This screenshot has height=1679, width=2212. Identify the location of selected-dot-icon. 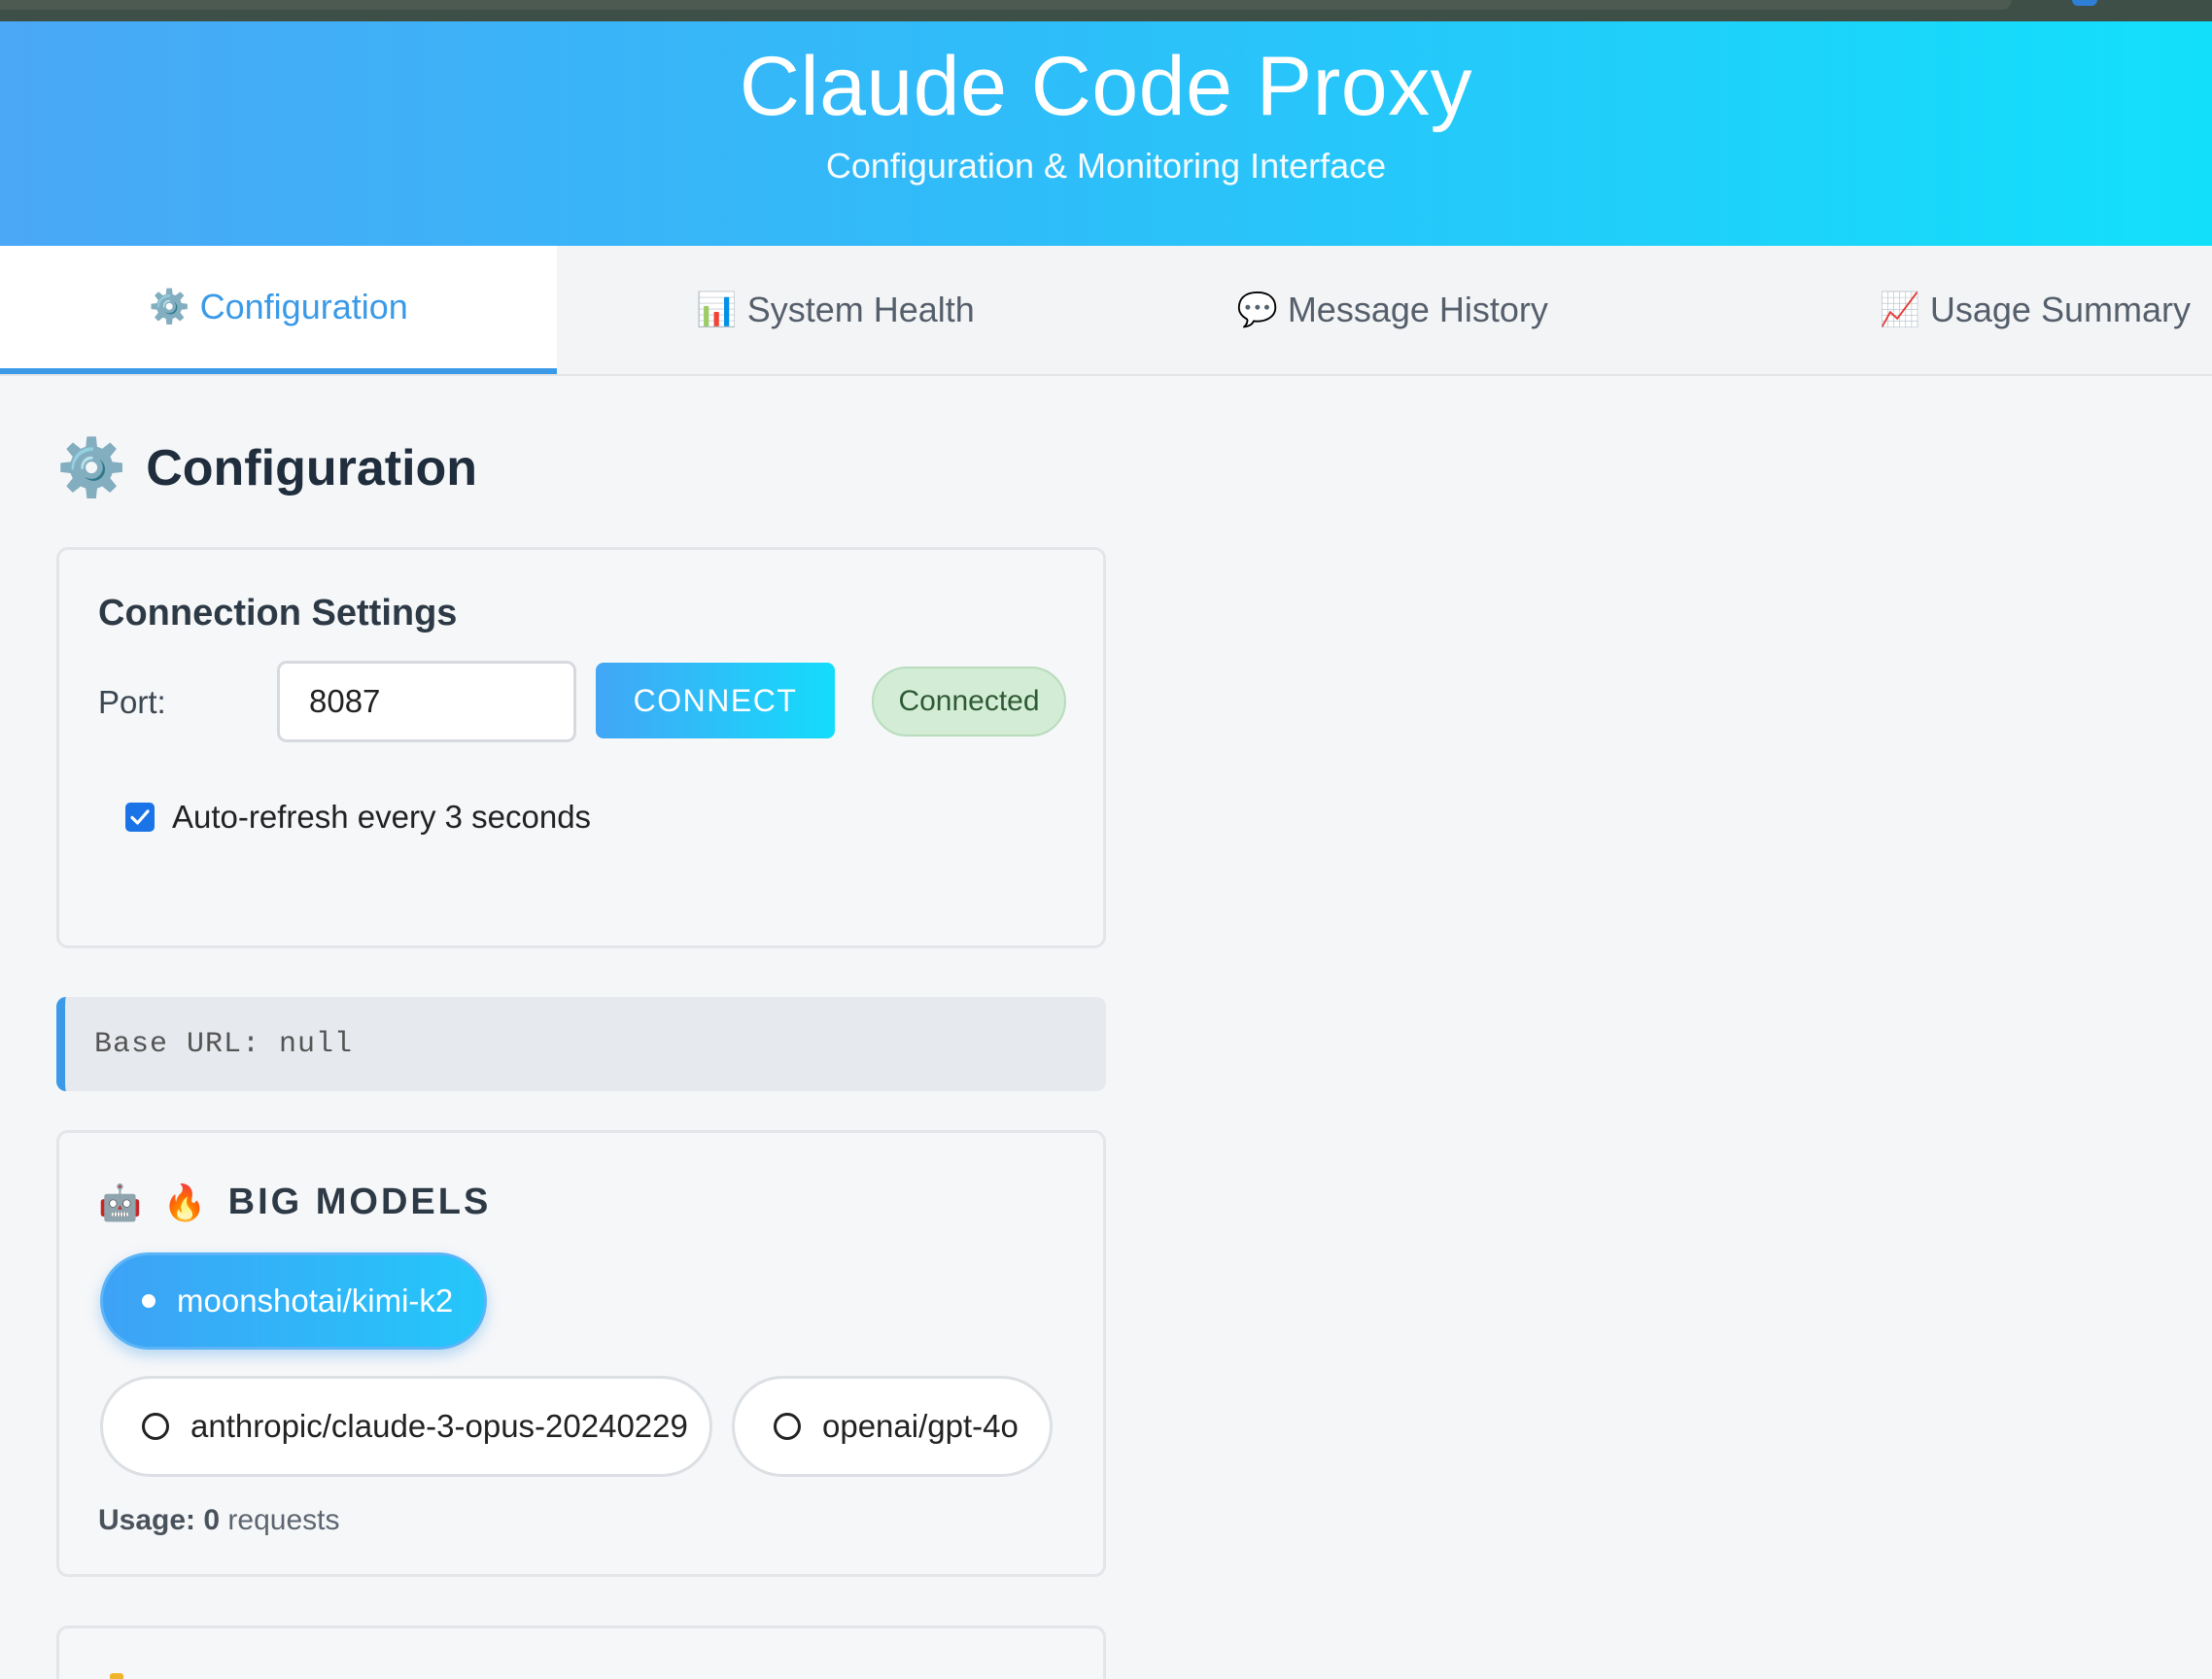
(149, 1301).